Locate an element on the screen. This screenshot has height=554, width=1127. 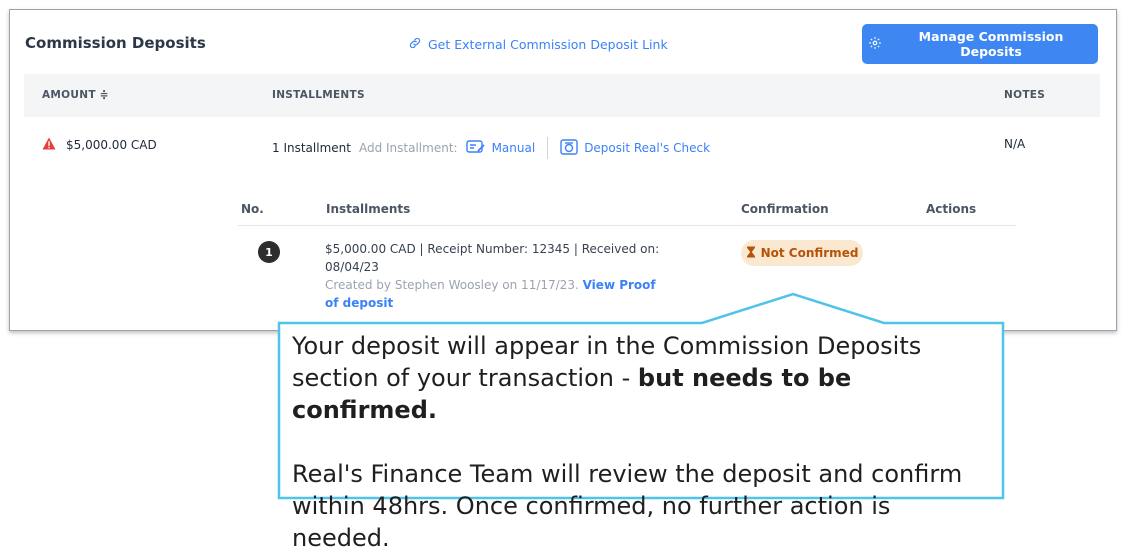
external-deposit-link: Get External Commission Deposit Link is located at coordinates (538, 44).